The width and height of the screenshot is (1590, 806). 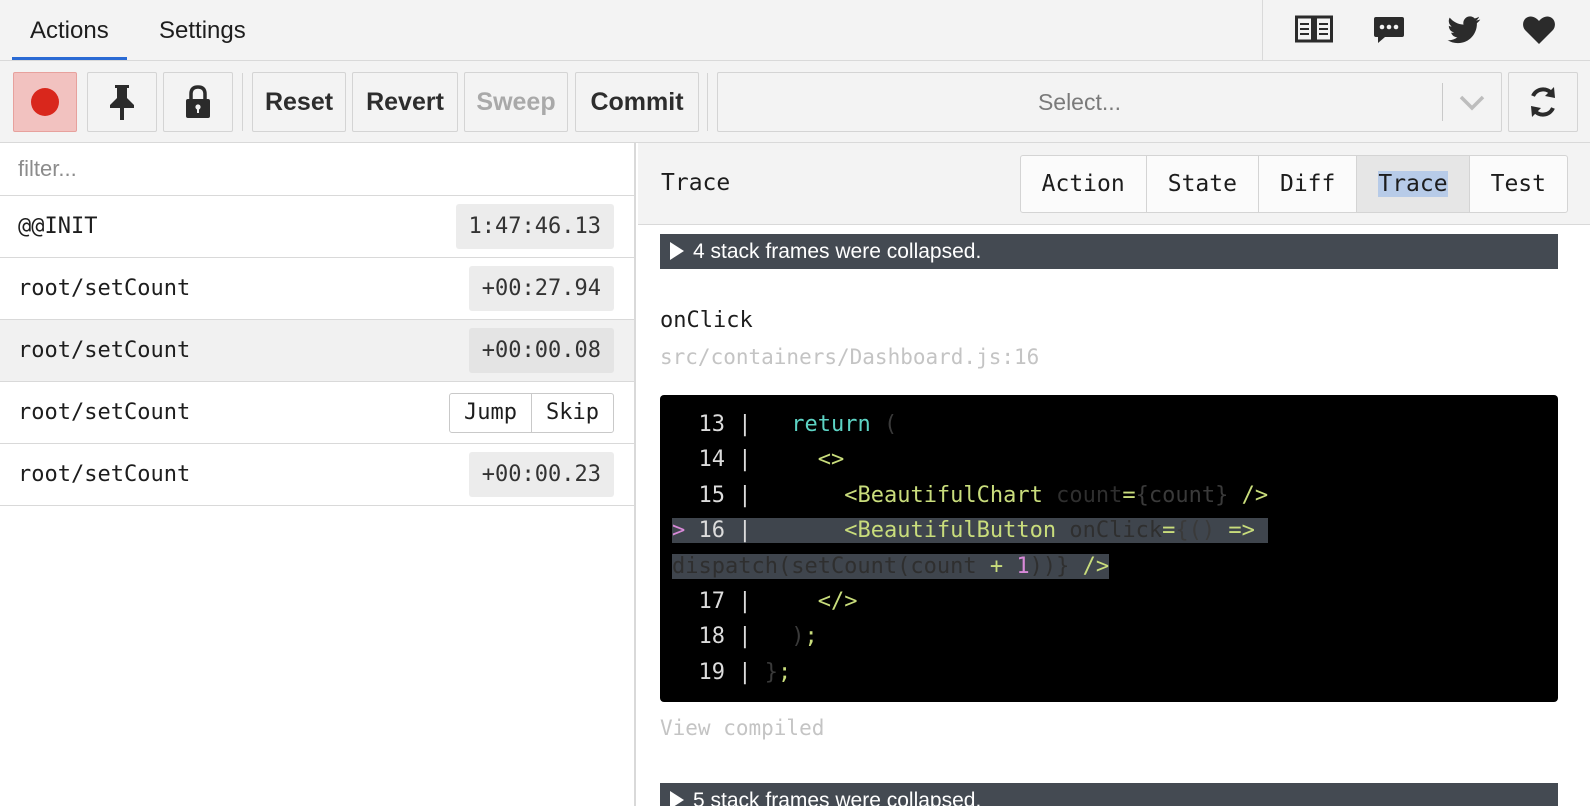 I want to click on jump-button: Jump, so click(x=490, y=413).